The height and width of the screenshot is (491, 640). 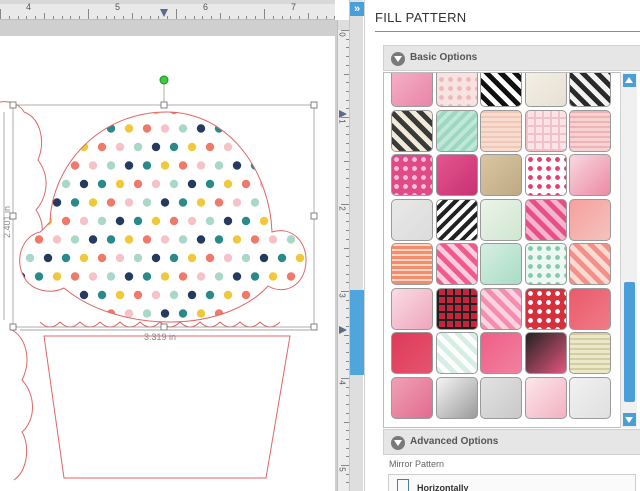 What do you see at coordinates (294, 7) in the screenshot?
I see `ruler-number: 7` at bounding box center [294, 7].